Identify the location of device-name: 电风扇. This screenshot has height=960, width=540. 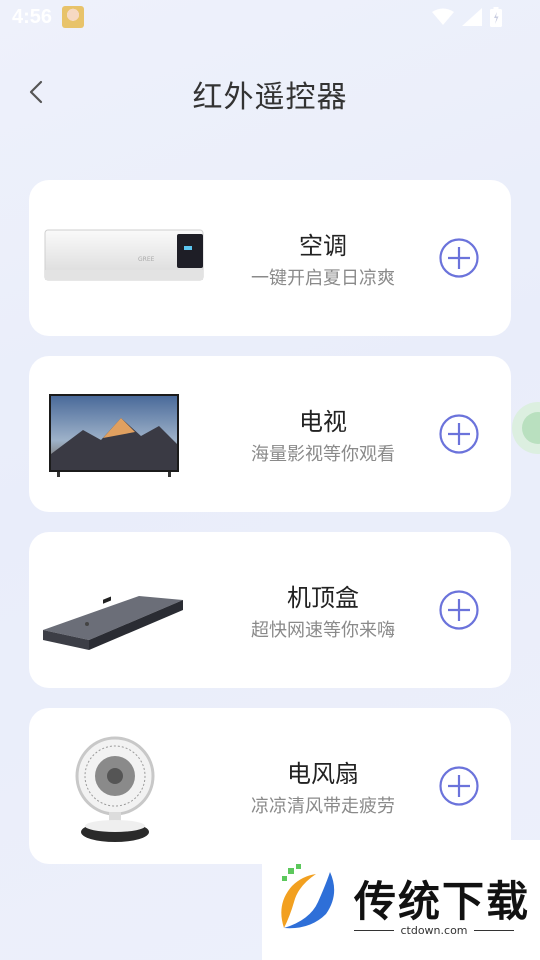
(323, 774).